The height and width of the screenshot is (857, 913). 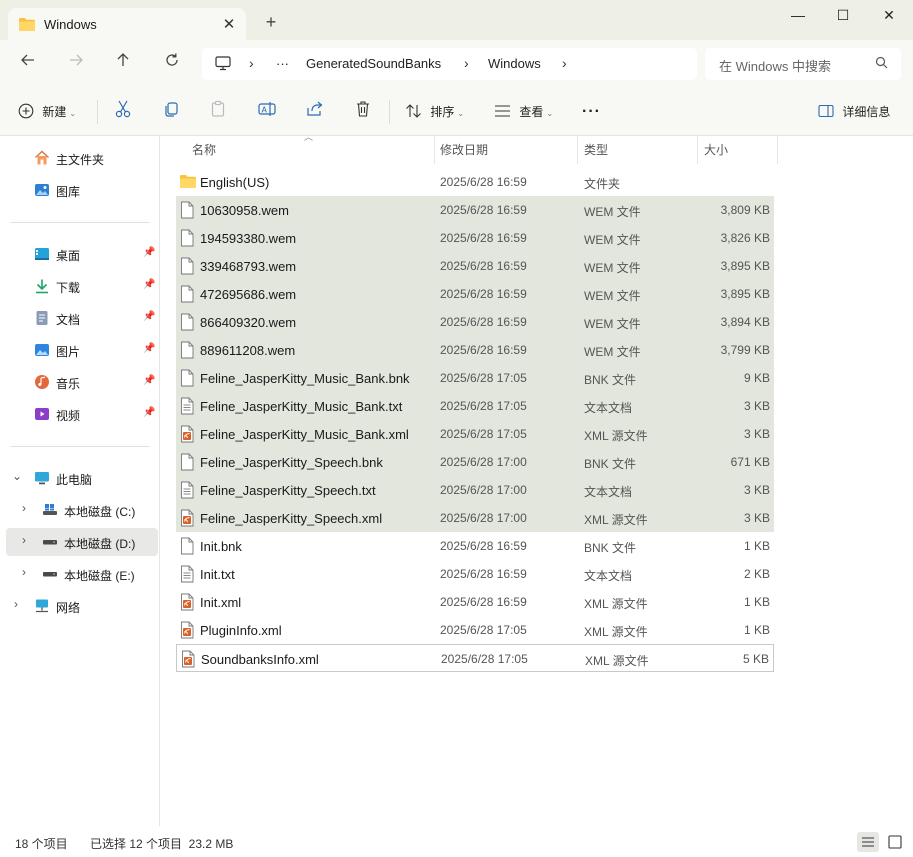 What do you see at coordinates (483, 350) in the screenshot?
I see `file-date: 2025/6/28 16:59` at bounding box center [483, 350].